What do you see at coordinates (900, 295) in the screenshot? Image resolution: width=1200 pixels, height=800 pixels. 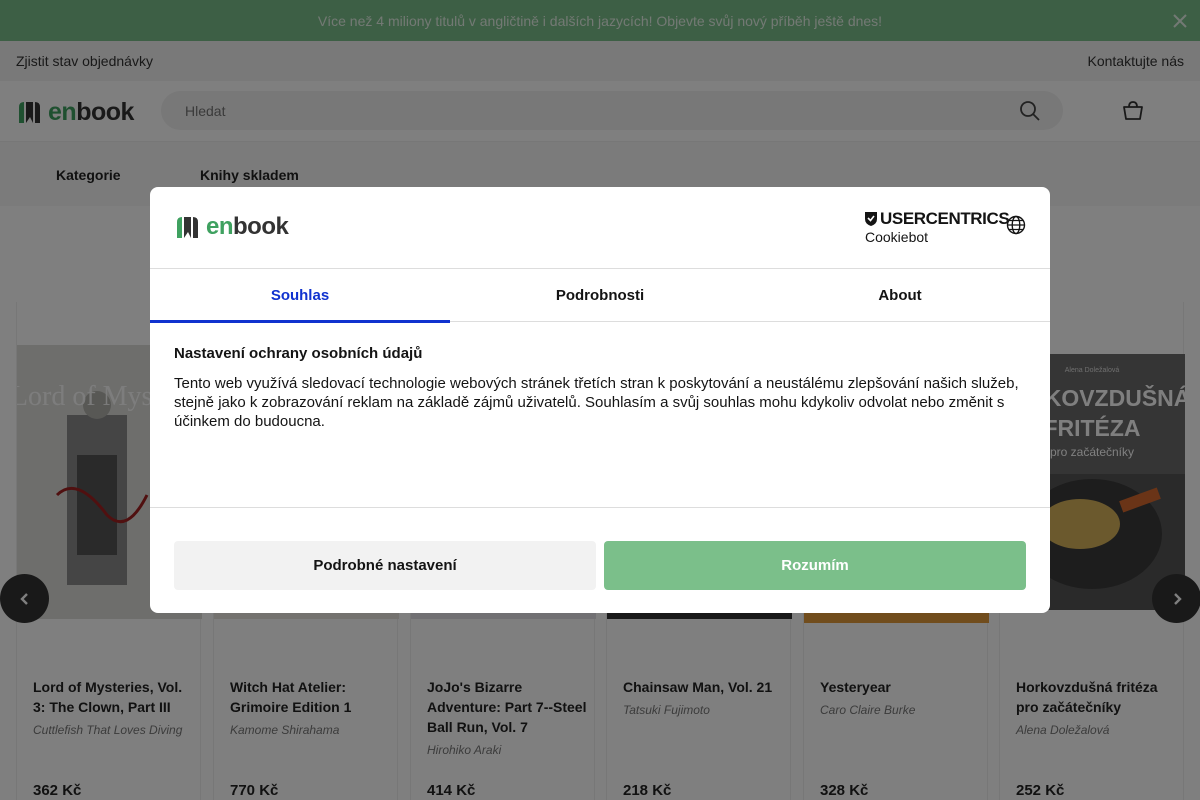 I see `tab-about: About` at bounding box center [900, 295].